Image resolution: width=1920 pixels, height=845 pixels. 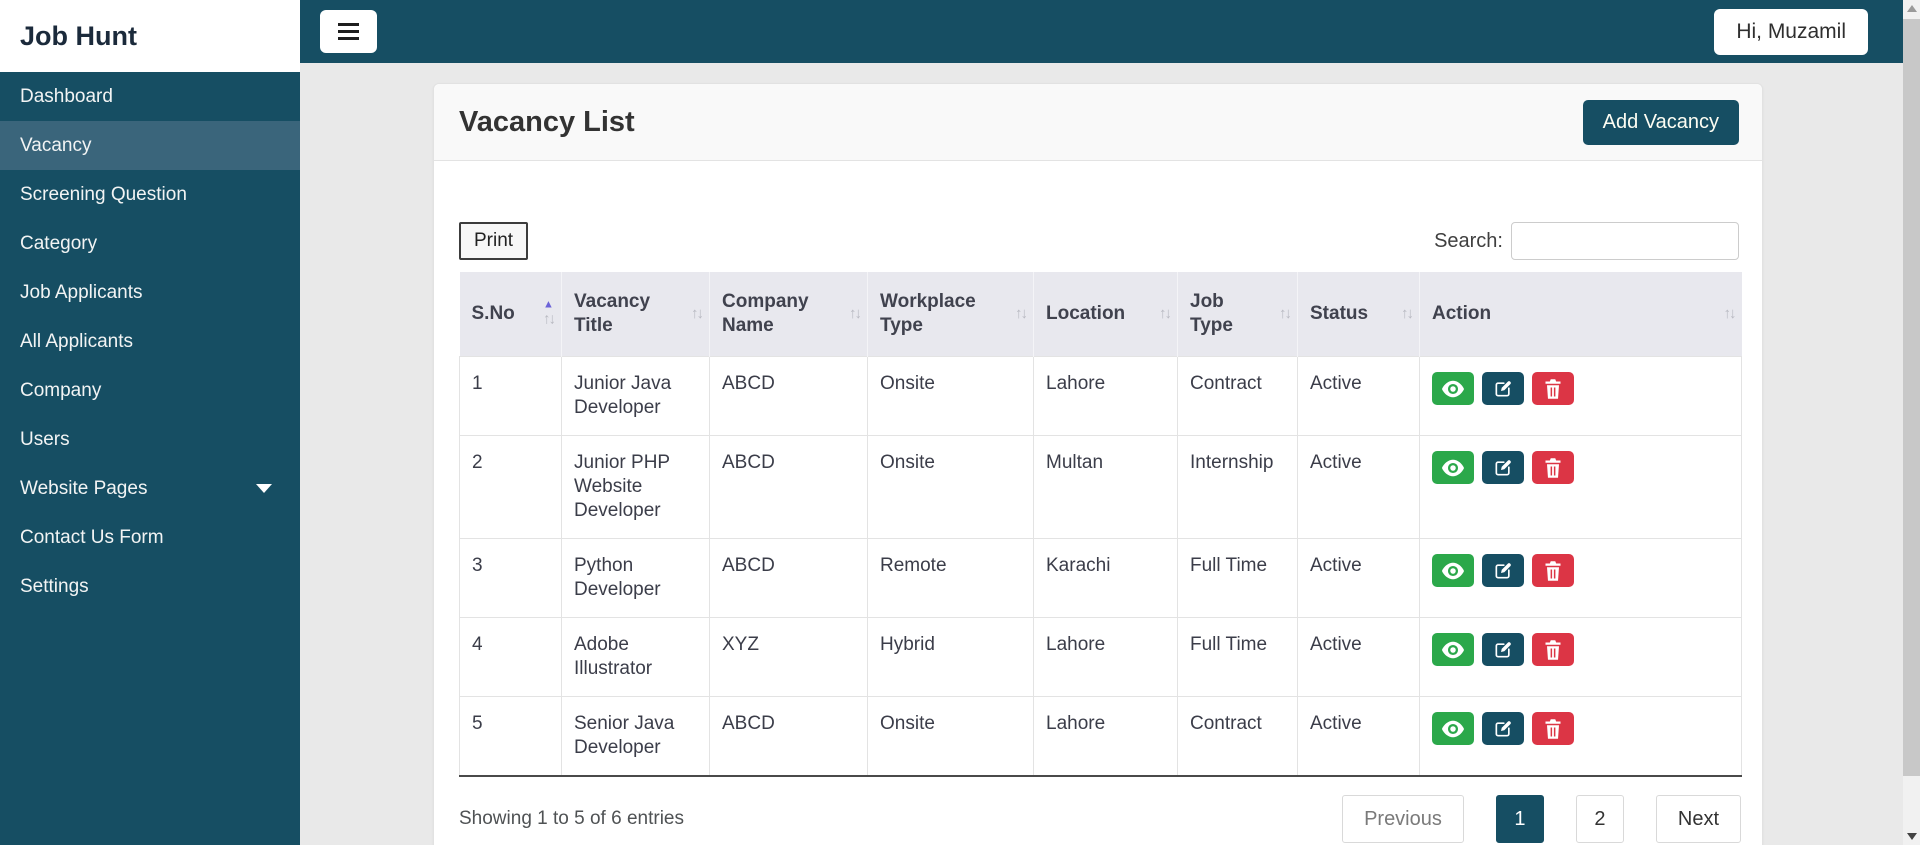 I want to click on sidebar-item-settings: Settings, so click(x=150, y=586).